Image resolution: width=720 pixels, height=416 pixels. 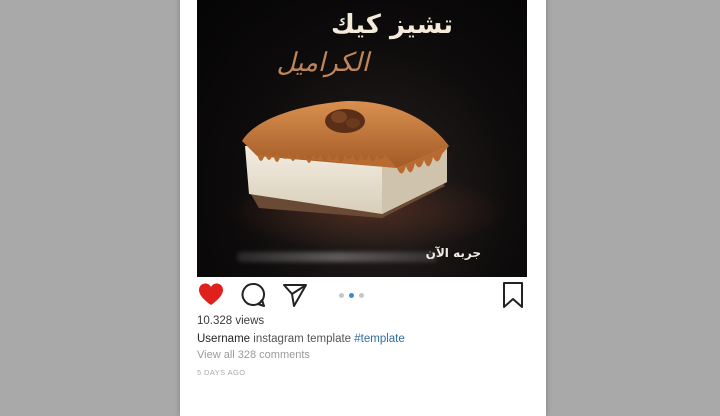 What do you see at coordinates (253, 355) in the screenshot?
I see `view-comments-link: View all 328 comments` at bounding box center [253, 355].